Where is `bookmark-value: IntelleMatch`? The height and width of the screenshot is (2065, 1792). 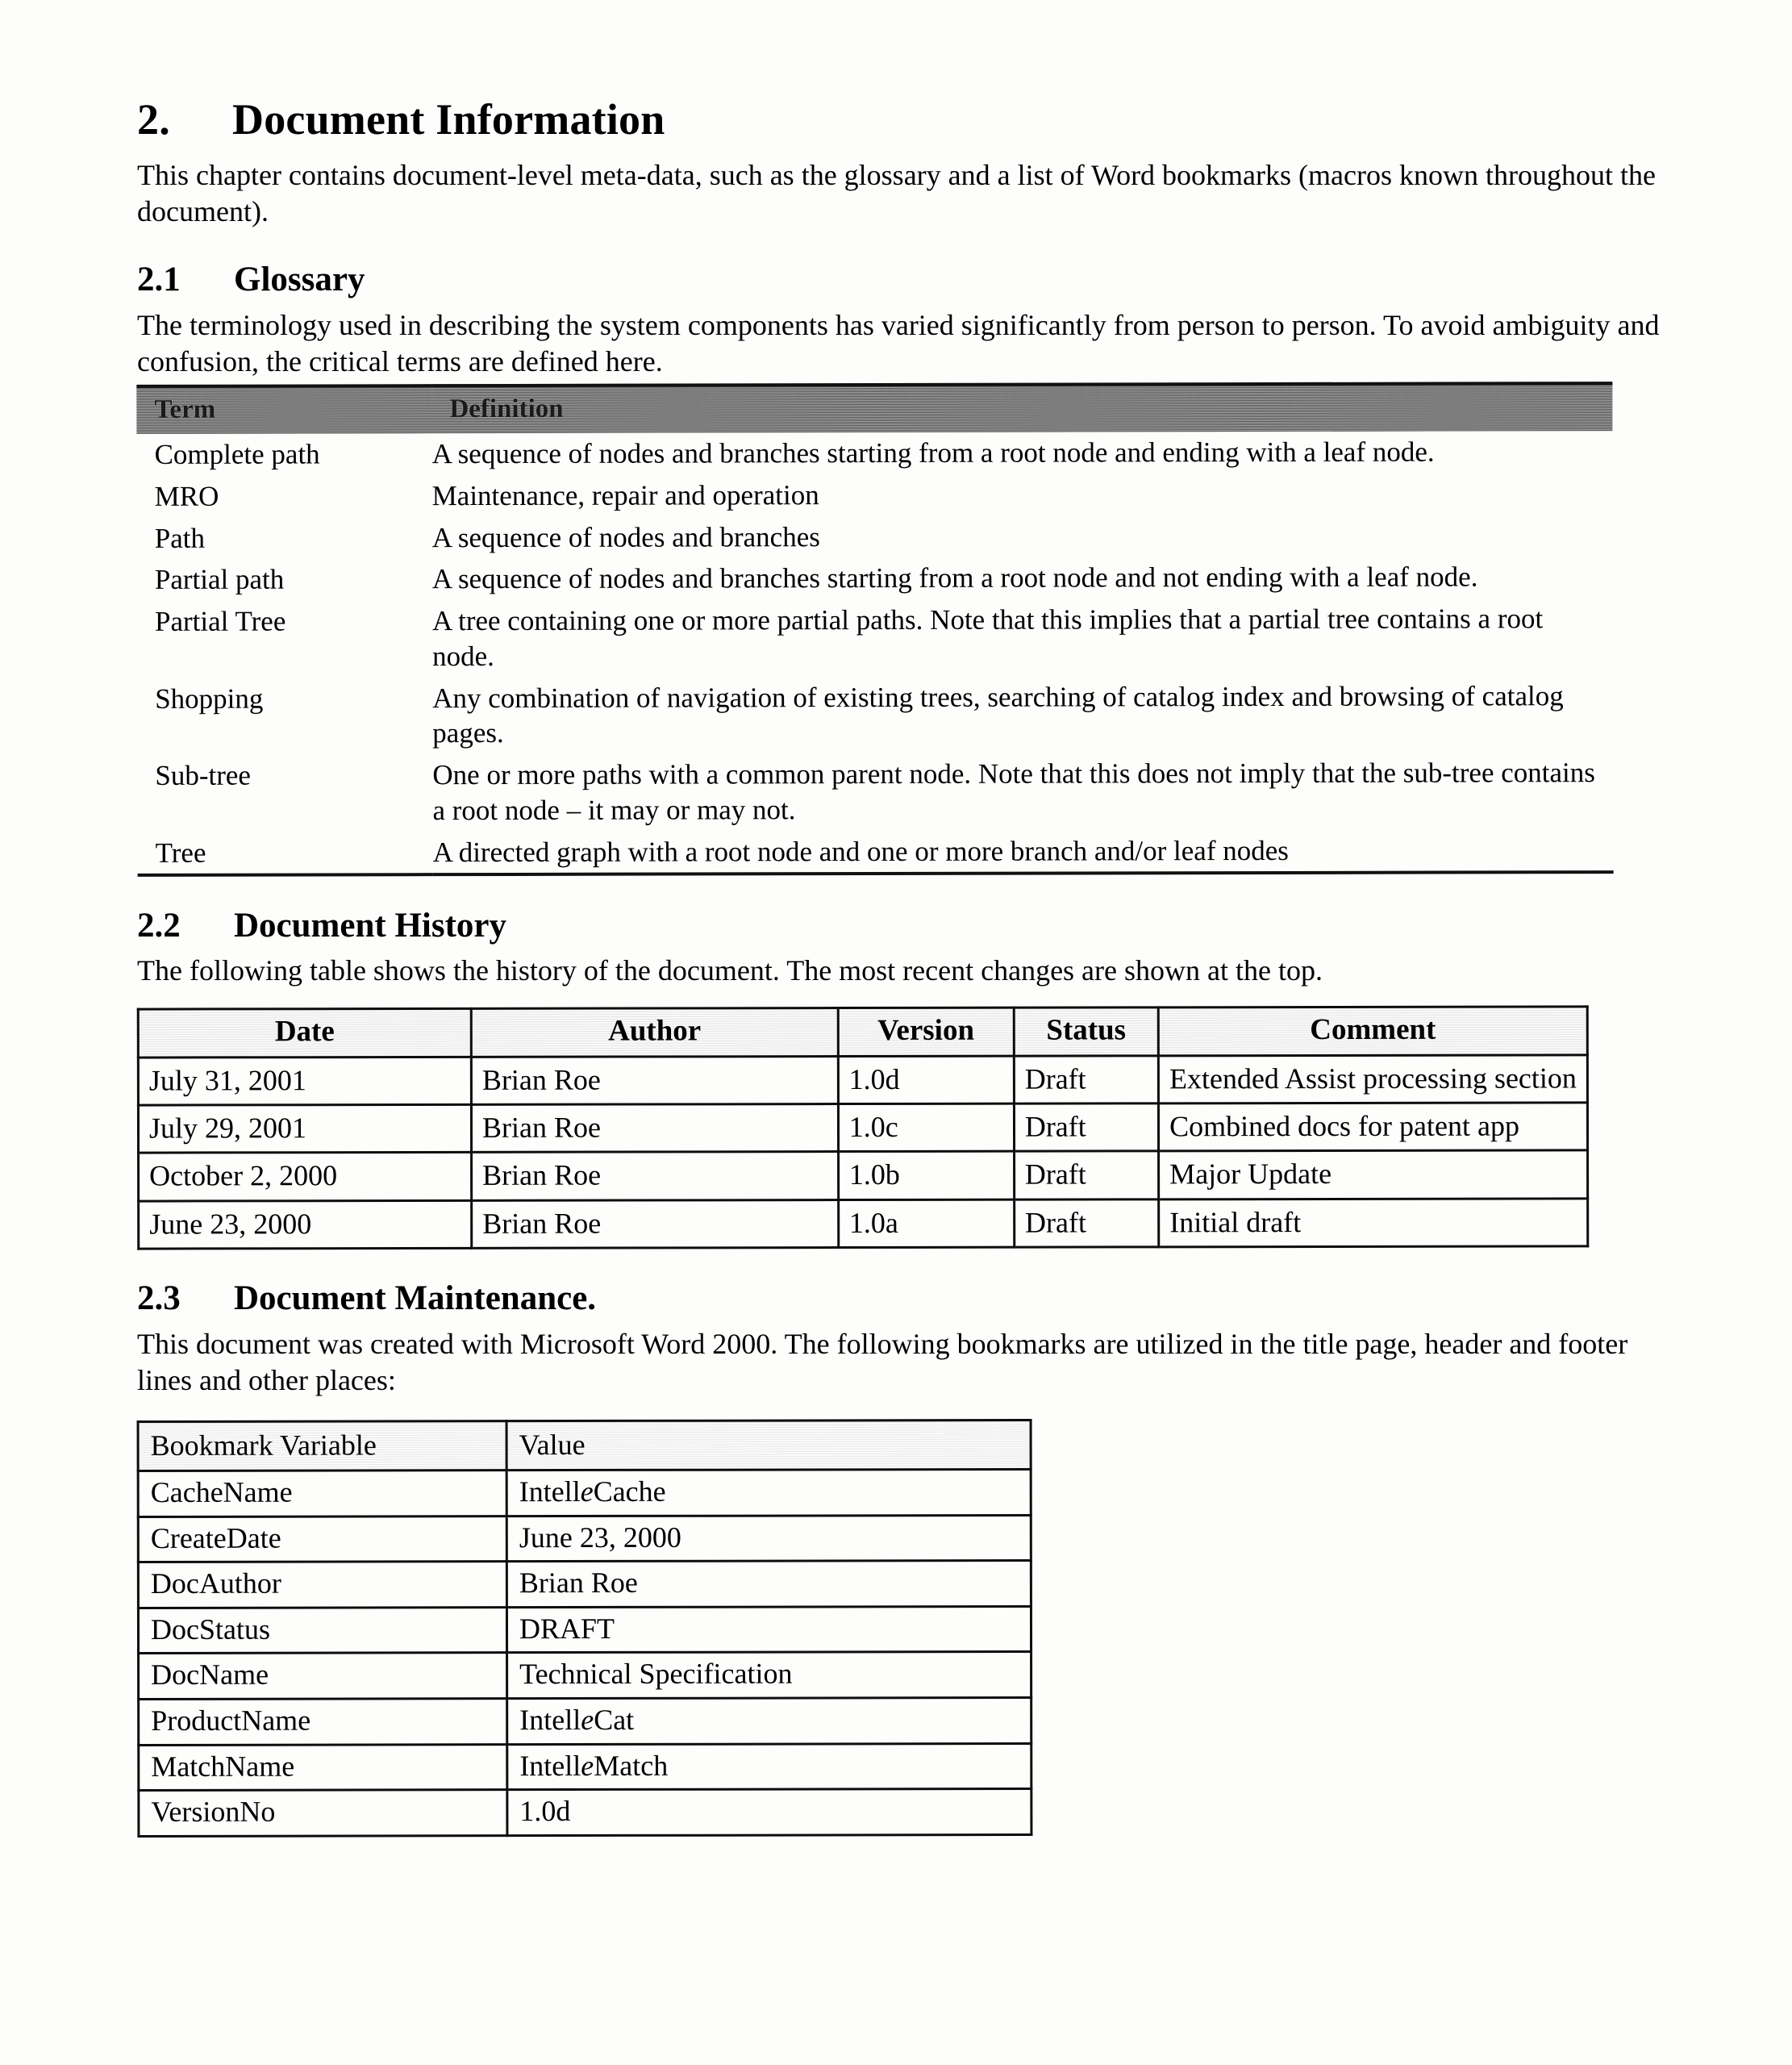
bookmark-value: IntelleMatch is located at coordinates (768, 1767).